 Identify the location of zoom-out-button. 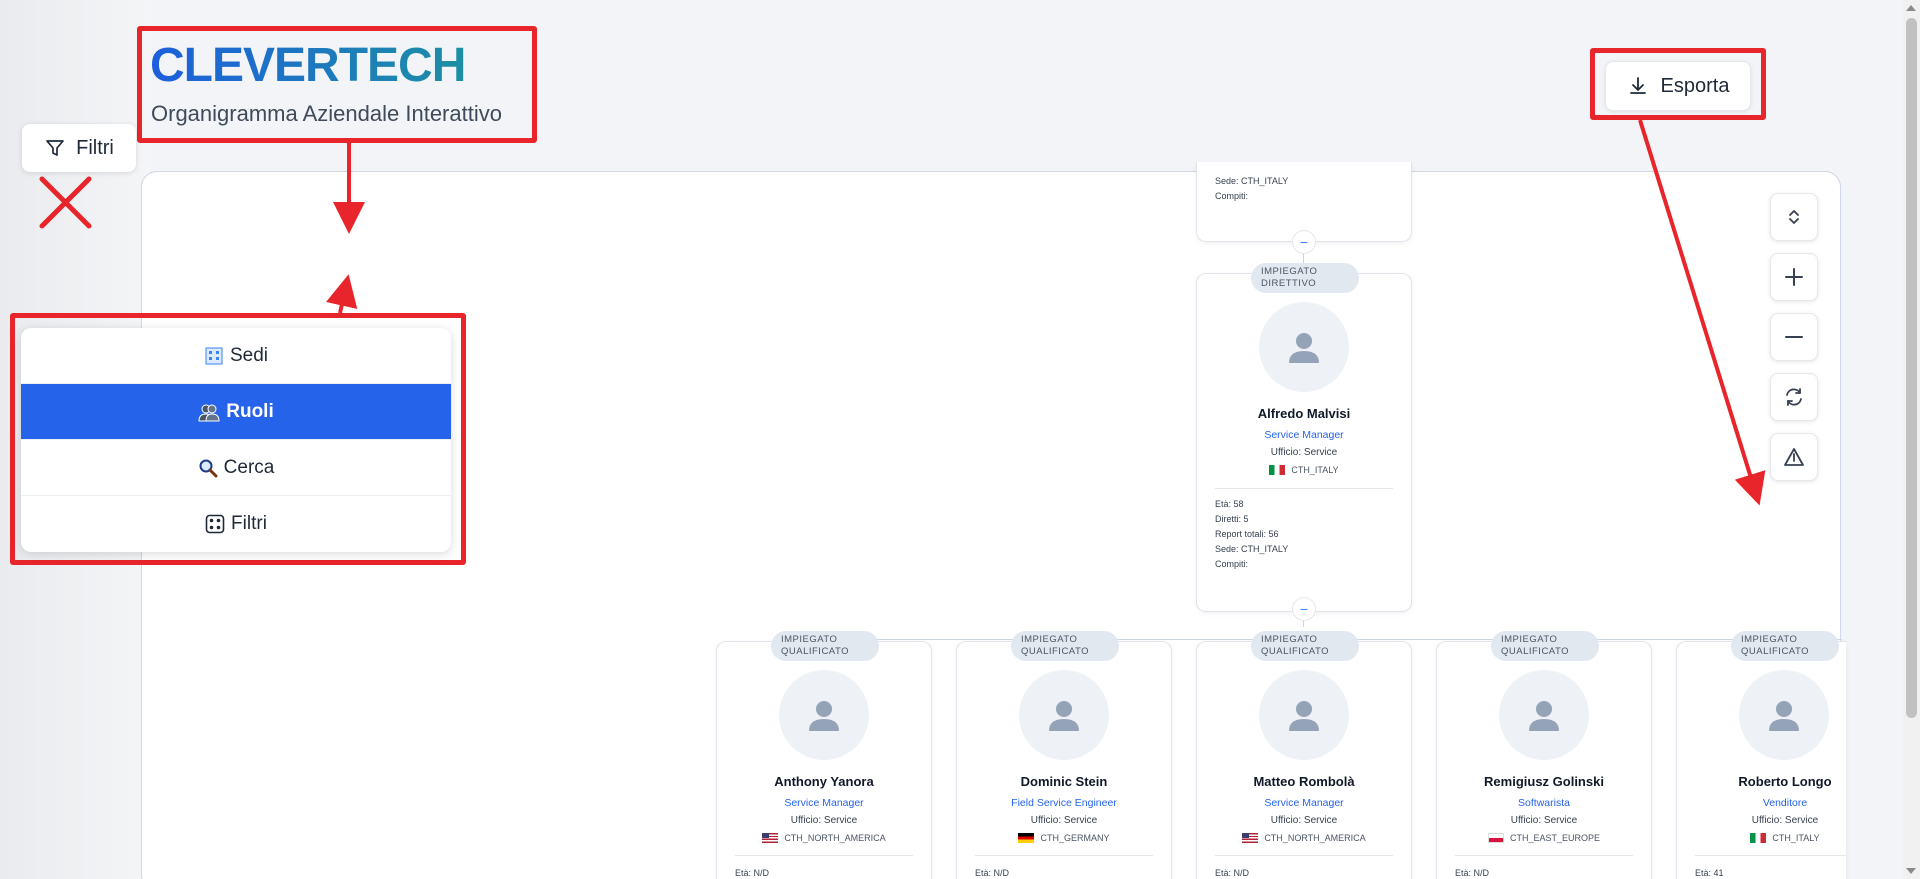
(1794, 337).